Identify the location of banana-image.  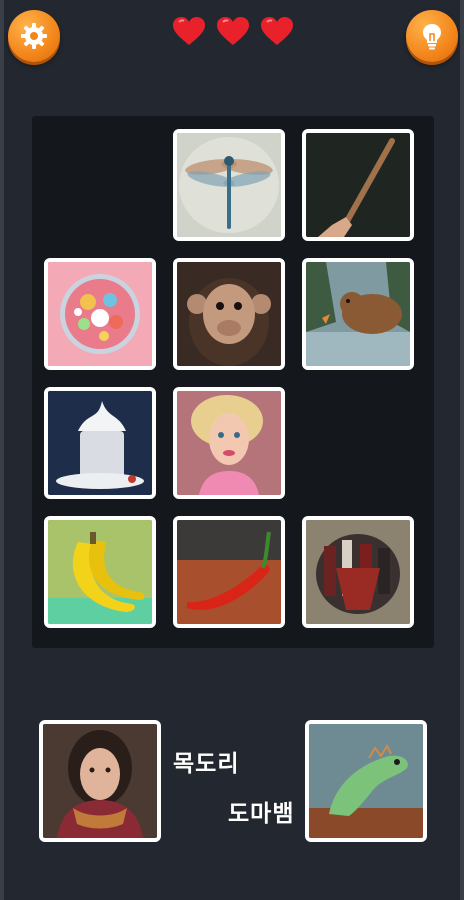
(100, 572).